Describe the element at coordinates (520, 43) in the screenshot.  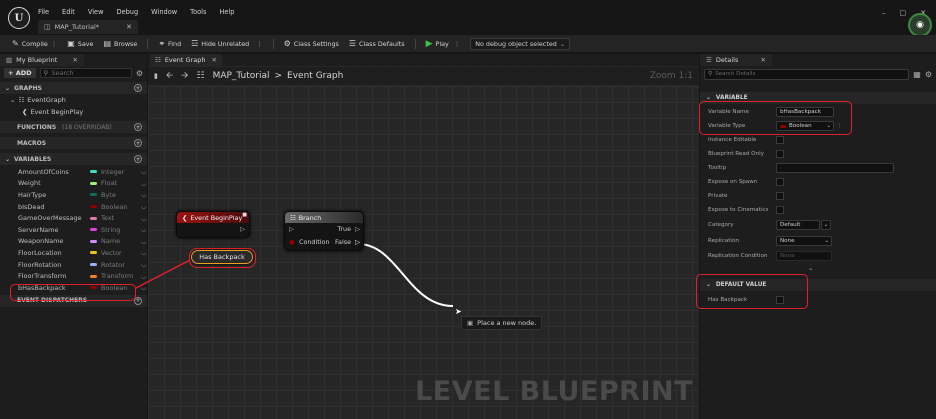
I see `debug-object-select: No debug object selected ⌄` at that location.